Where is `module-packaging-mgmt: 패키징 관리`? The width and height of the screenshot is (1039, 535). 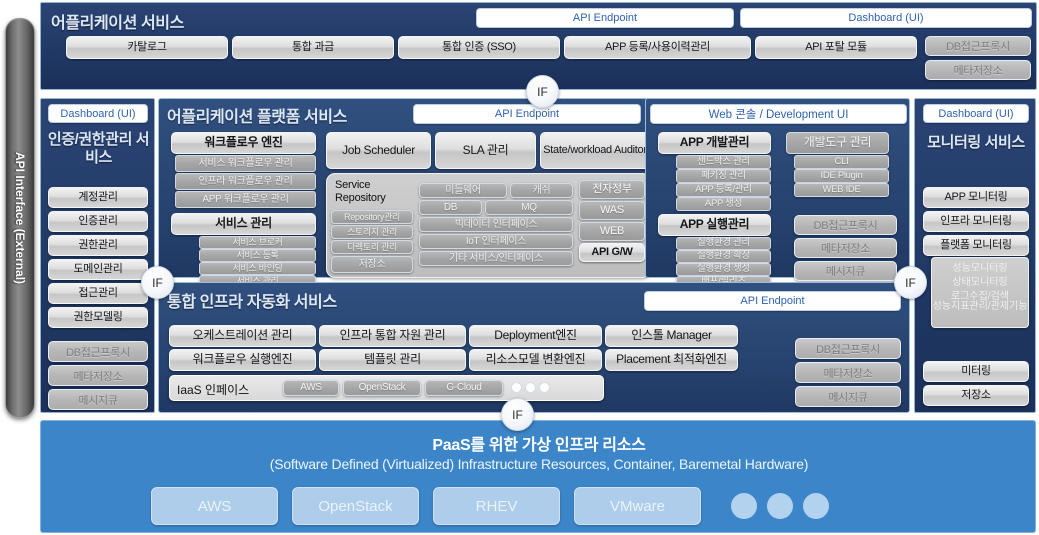
module-packaging-mgmt: 패키징 관리 is located at coordinates (723, 176).